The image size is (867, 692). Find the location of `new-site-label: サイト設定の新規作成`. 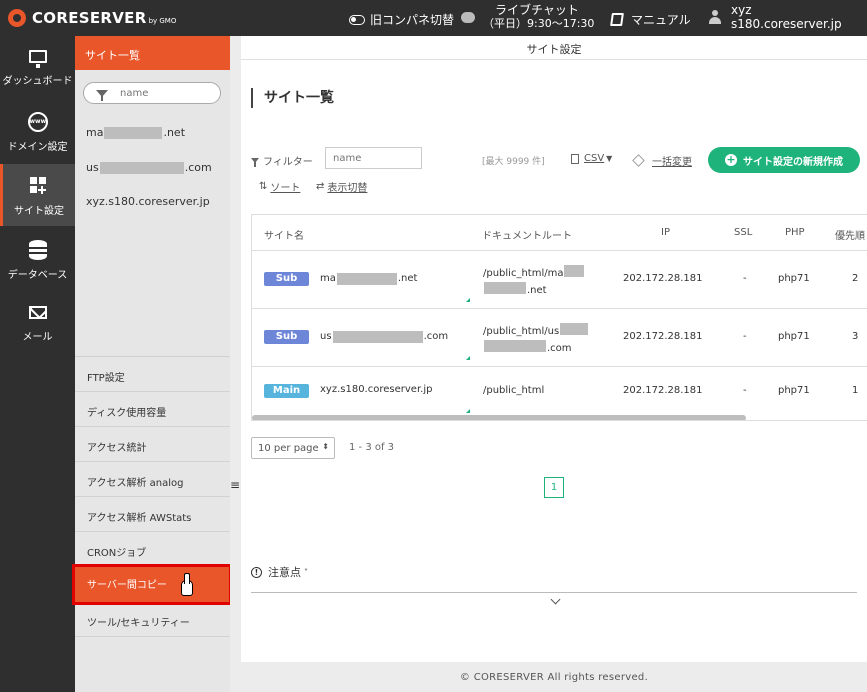

new-site-label: サイト設定の新規作成 is located at coordinates (793, 162).